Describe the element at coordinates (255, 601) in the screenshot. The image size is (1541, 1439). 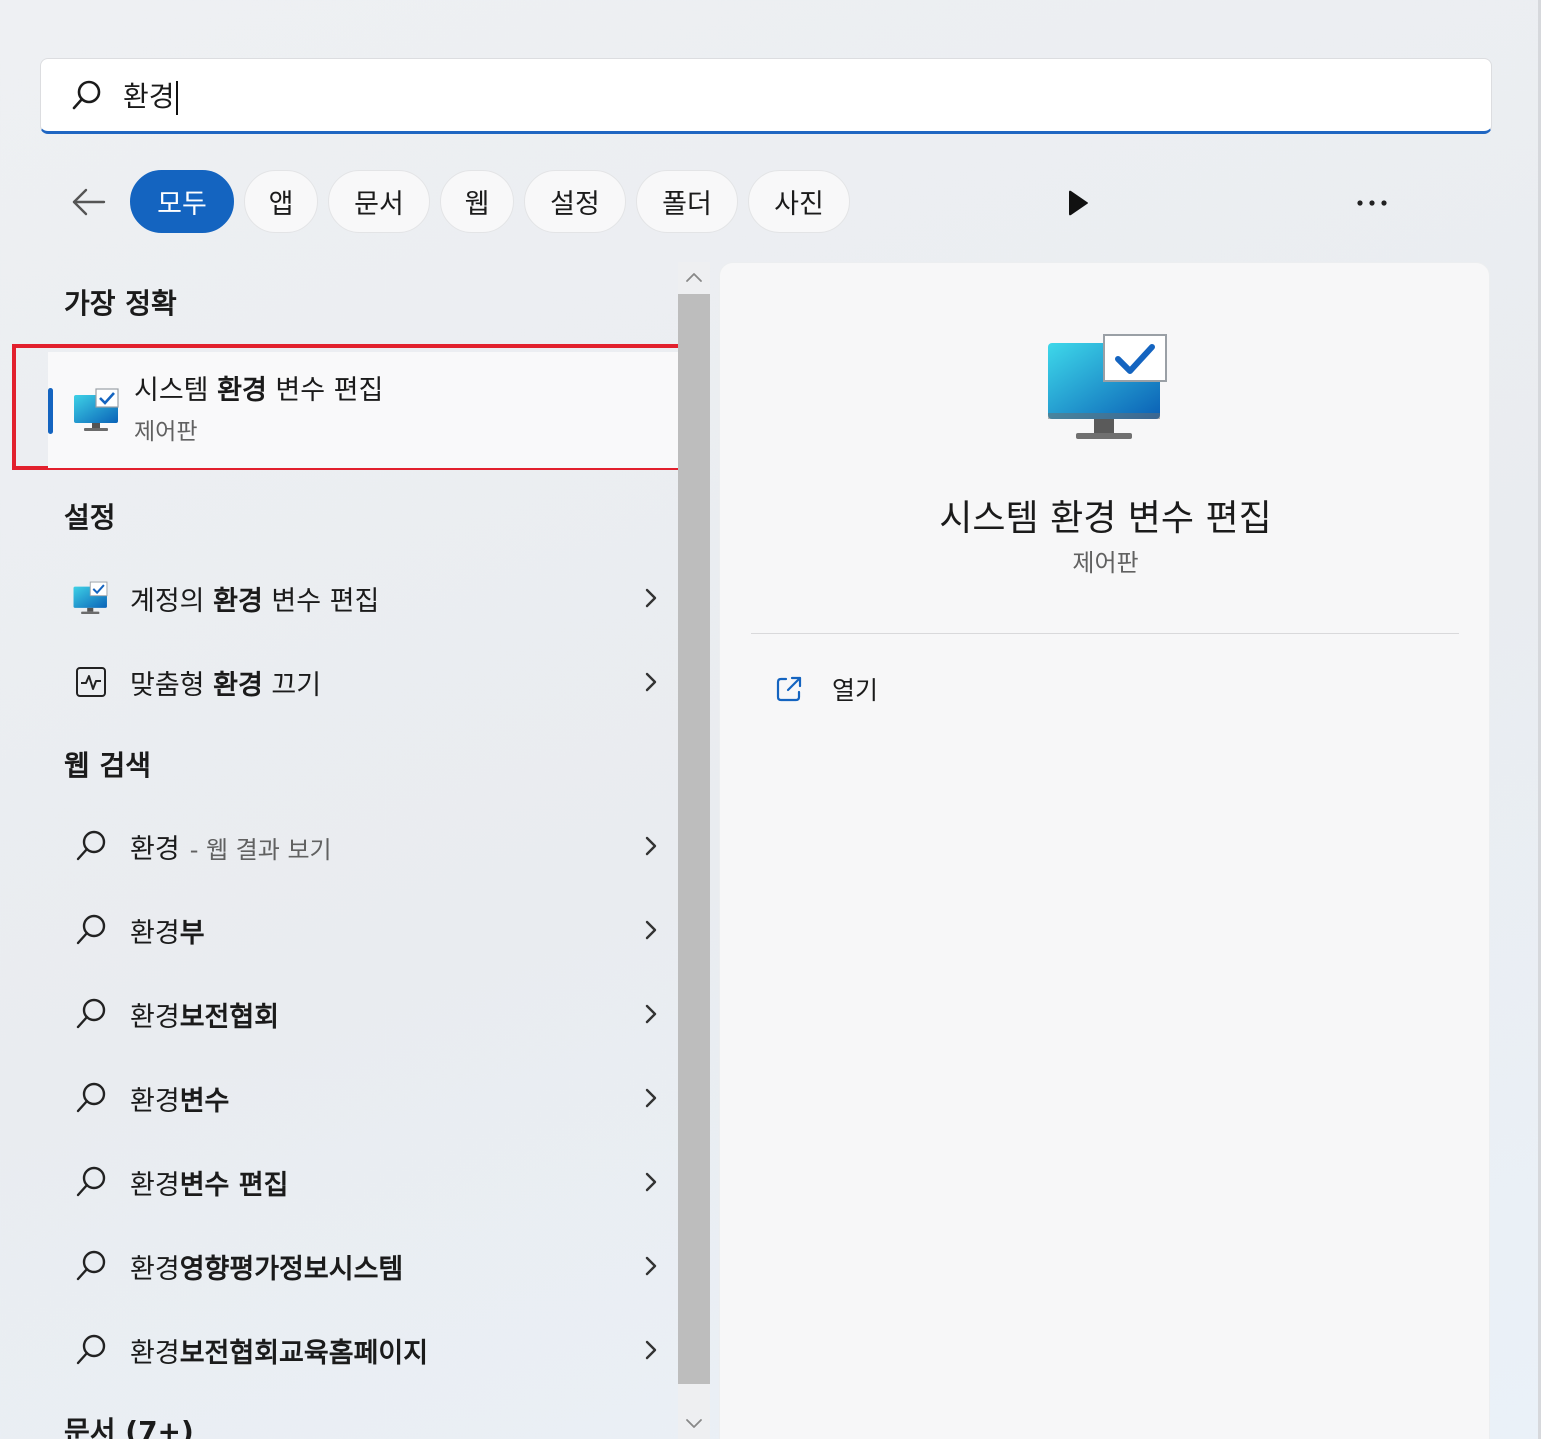
I see `row-label: 계정의 환경 변수 편집` at that location.